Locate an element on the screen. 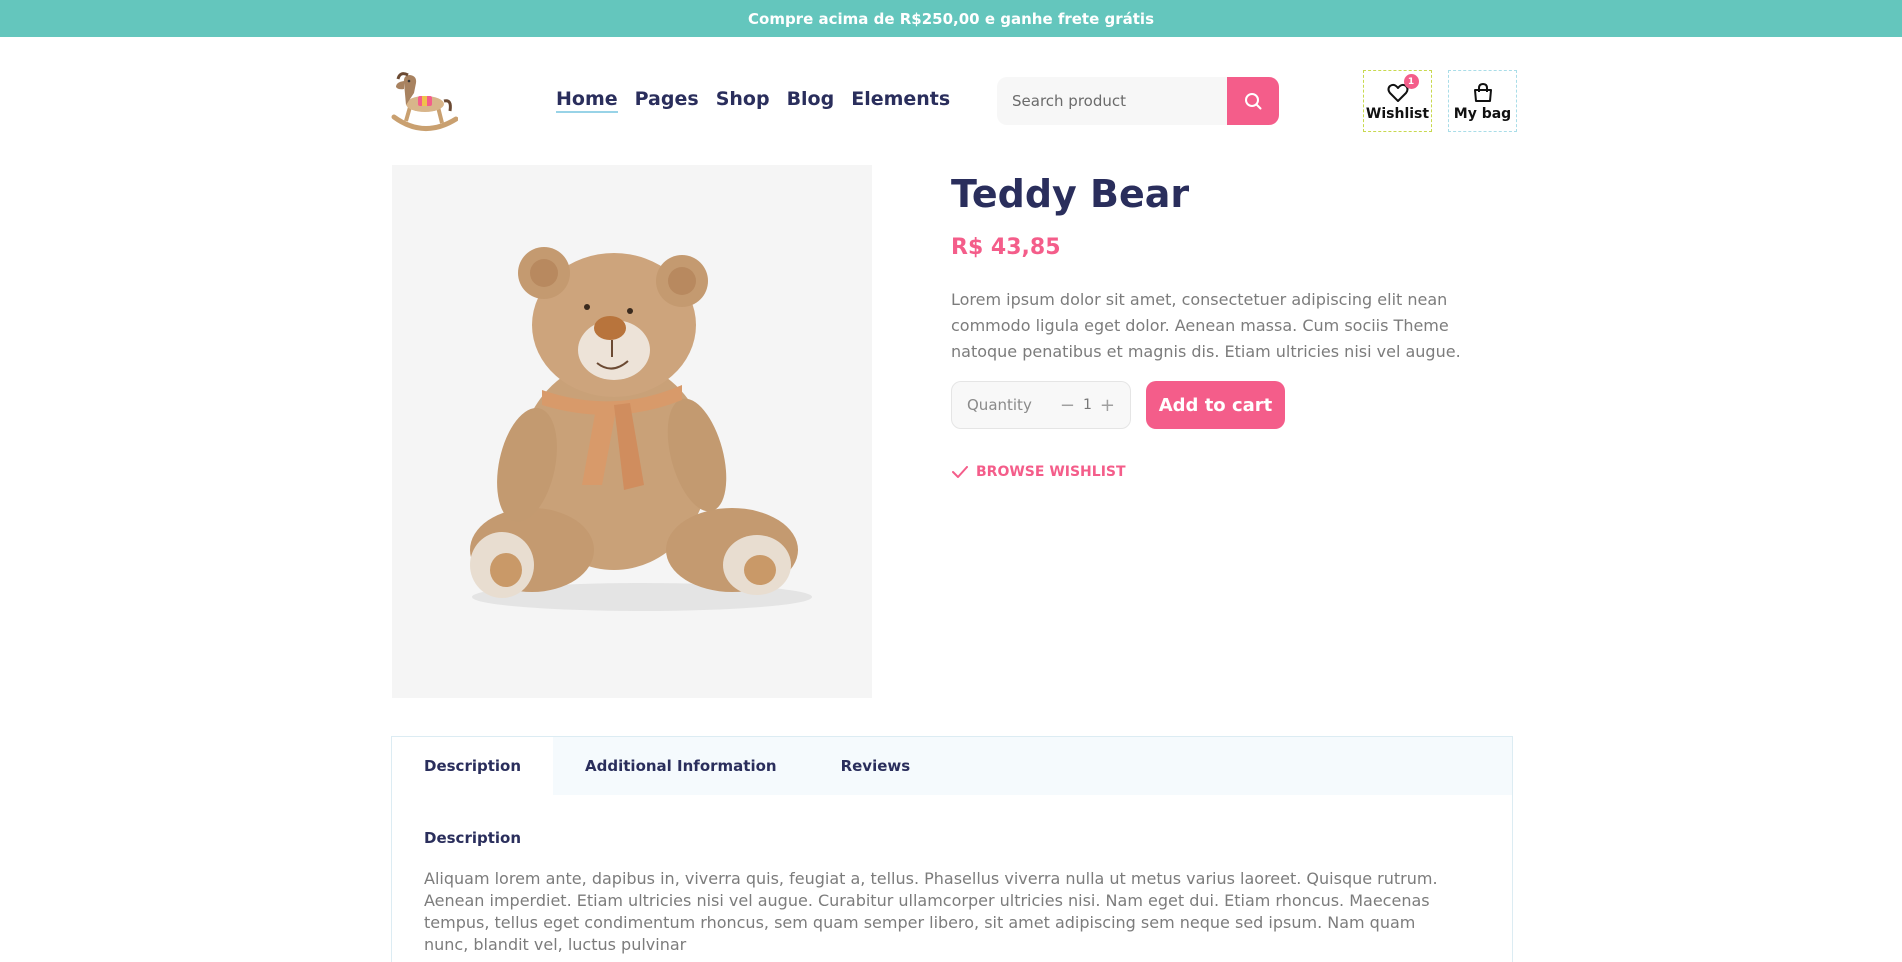  minus-icon: − is located at coordinates (1067, 405).